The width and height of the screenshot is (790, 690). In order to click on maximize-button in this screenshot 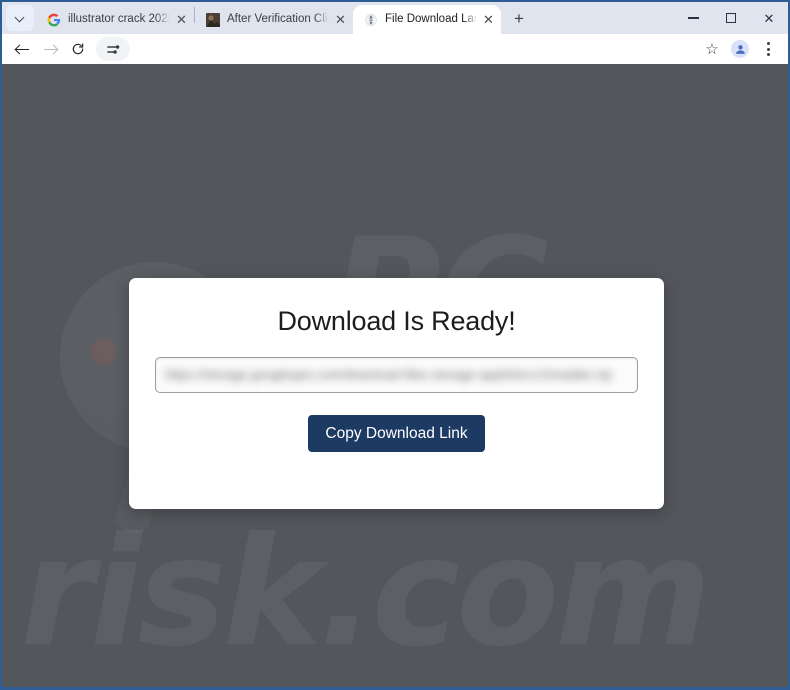, I will do `click(731, 18)`.